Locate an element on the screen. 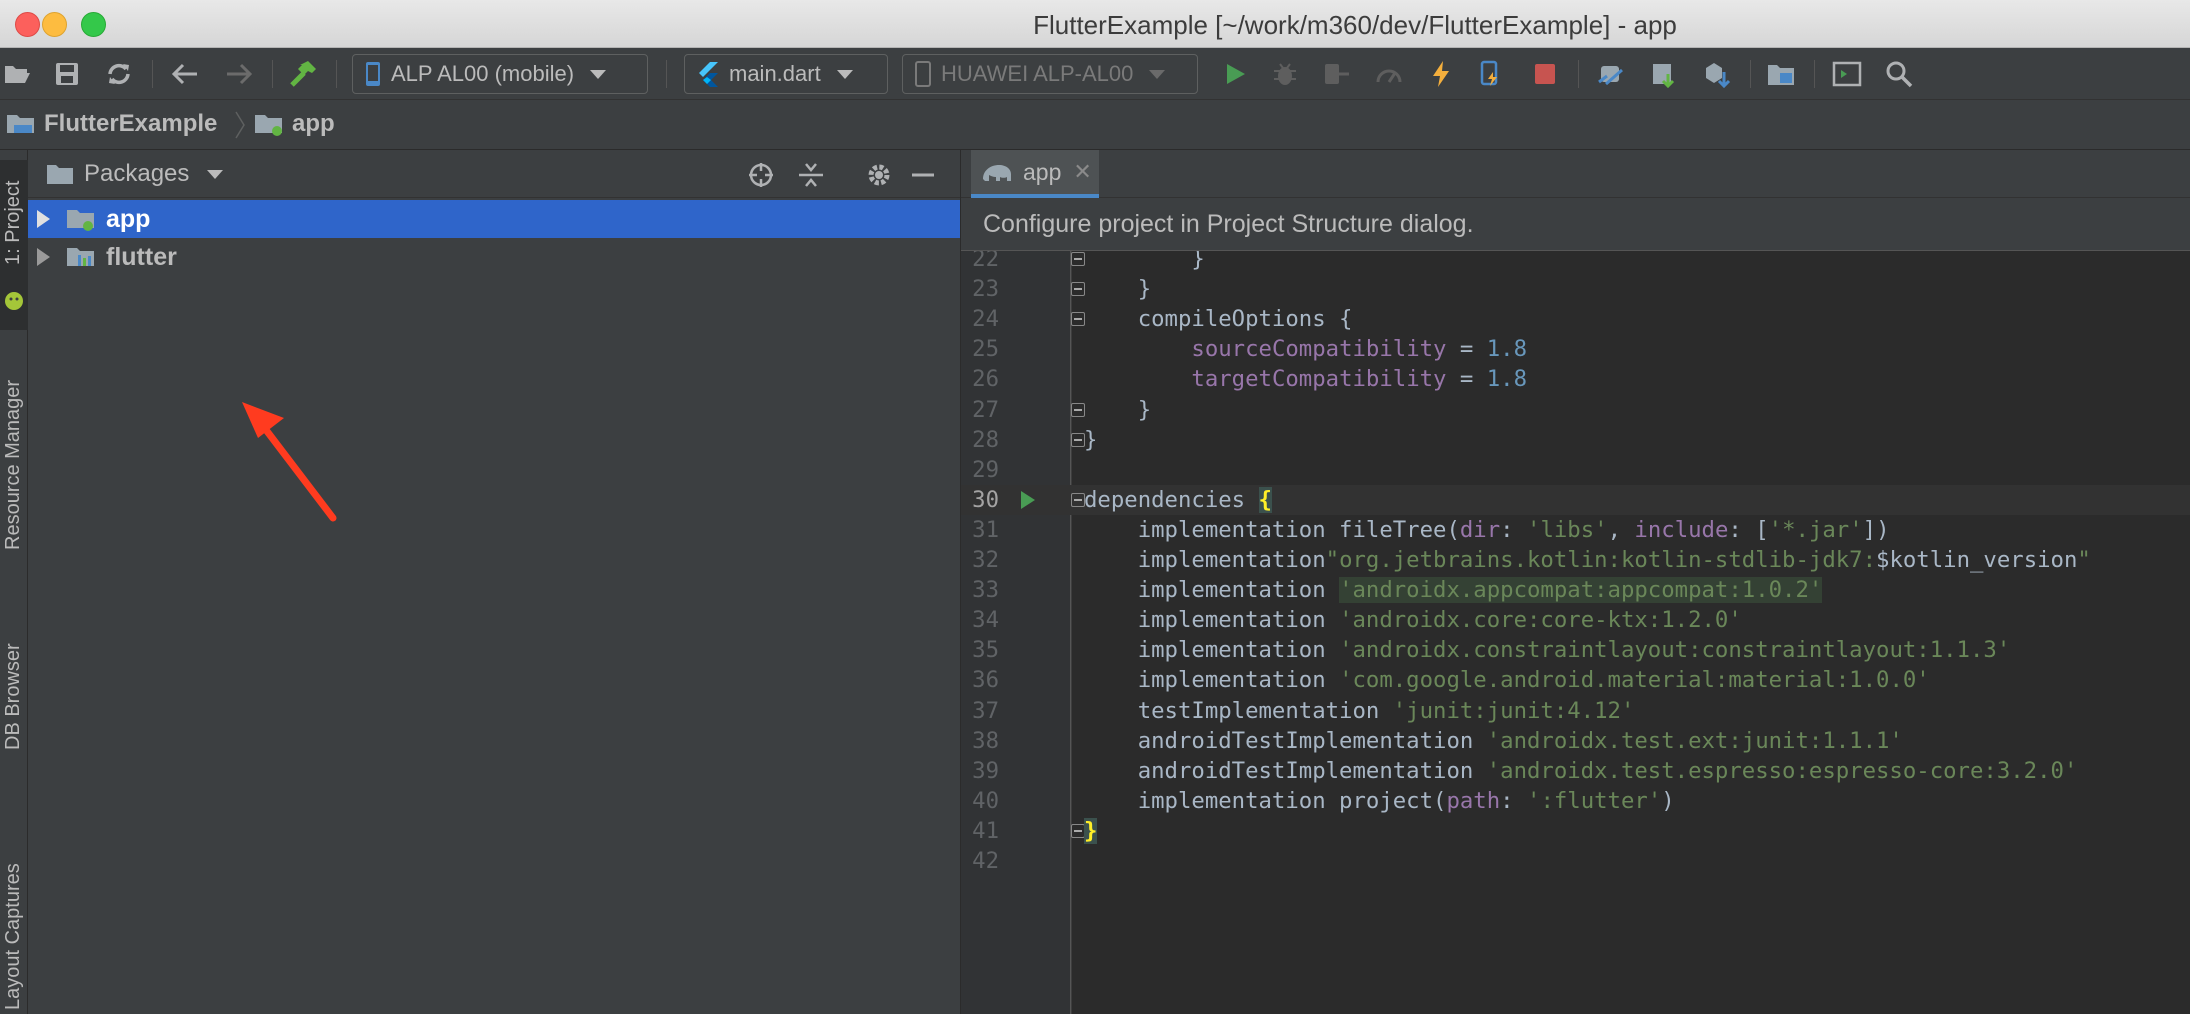 Image resolution: width=2190 pixels, height=1014 pixels. tab-resource-manager: Resource Manager is located at coordinates (14, 465).